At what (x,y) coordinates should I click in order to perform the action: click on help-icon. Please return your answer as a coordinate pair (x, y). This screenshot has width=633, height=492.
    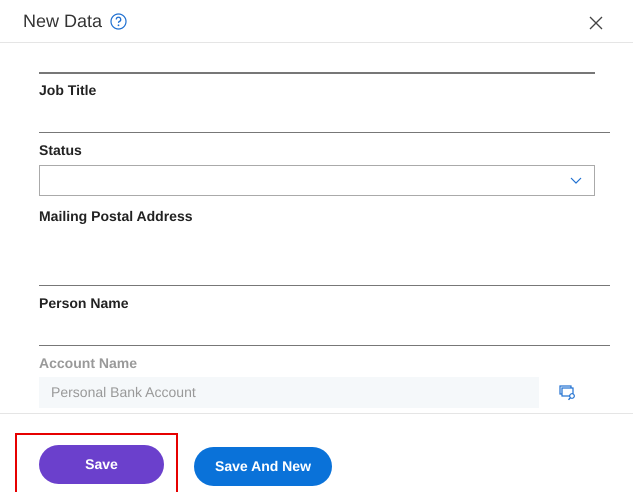
    Looking at the image, I should click on (119, 21).